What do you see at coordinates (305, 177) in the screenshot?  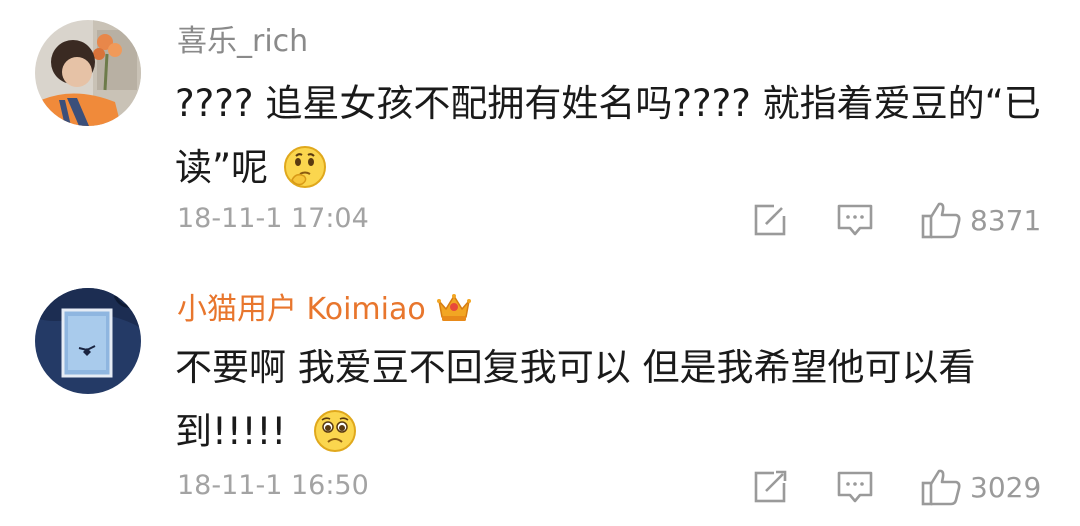 I see `thinking-emoji-icon` at bounding box center [305, 177].